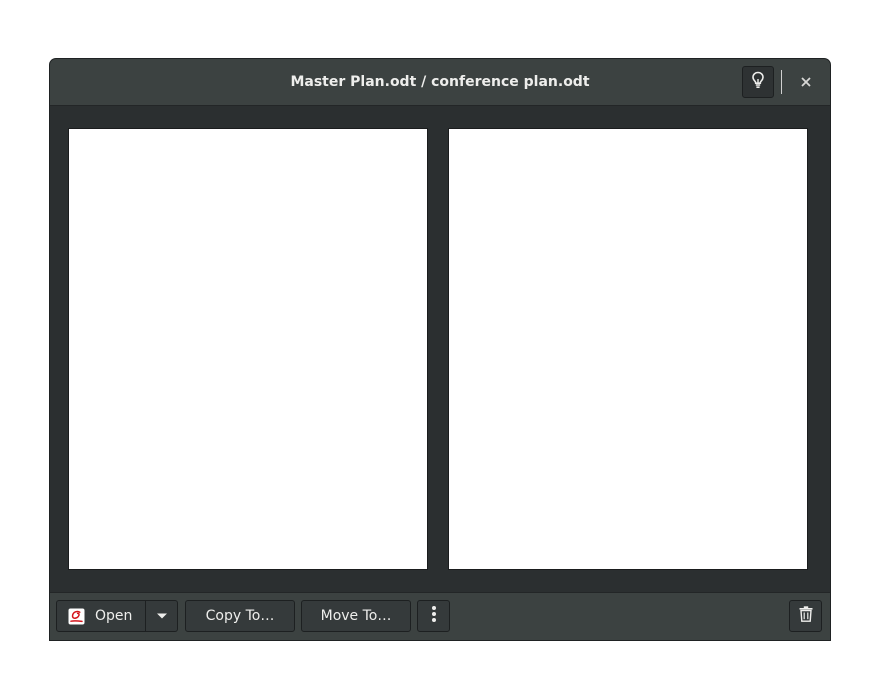  Describe the element at coordinates (781, 82) in the screenshot. I see `titlebar-separator` at that location.